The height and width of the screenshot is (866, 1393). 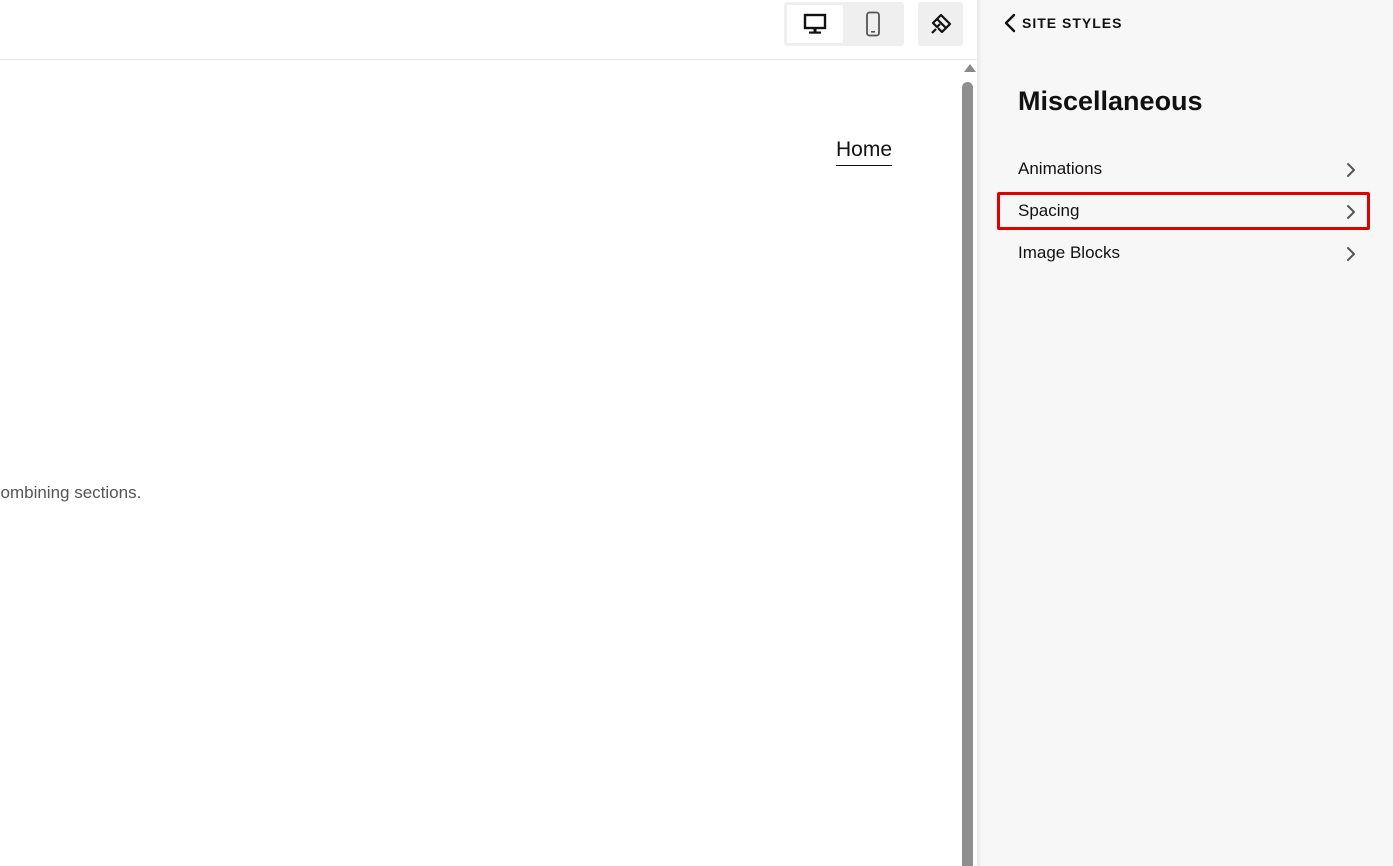 I want to click on menu-item-label: Spacing, so click(x=1049, y=210).